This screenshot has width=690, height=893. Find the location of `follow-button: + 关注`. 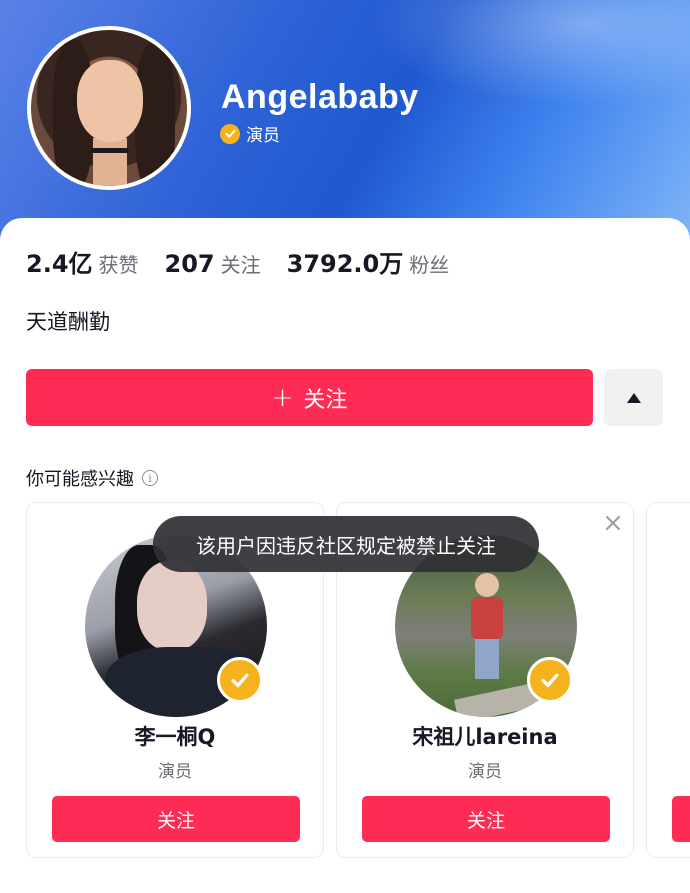

follow-button: + 关注 is located at coordinates (309, 397).